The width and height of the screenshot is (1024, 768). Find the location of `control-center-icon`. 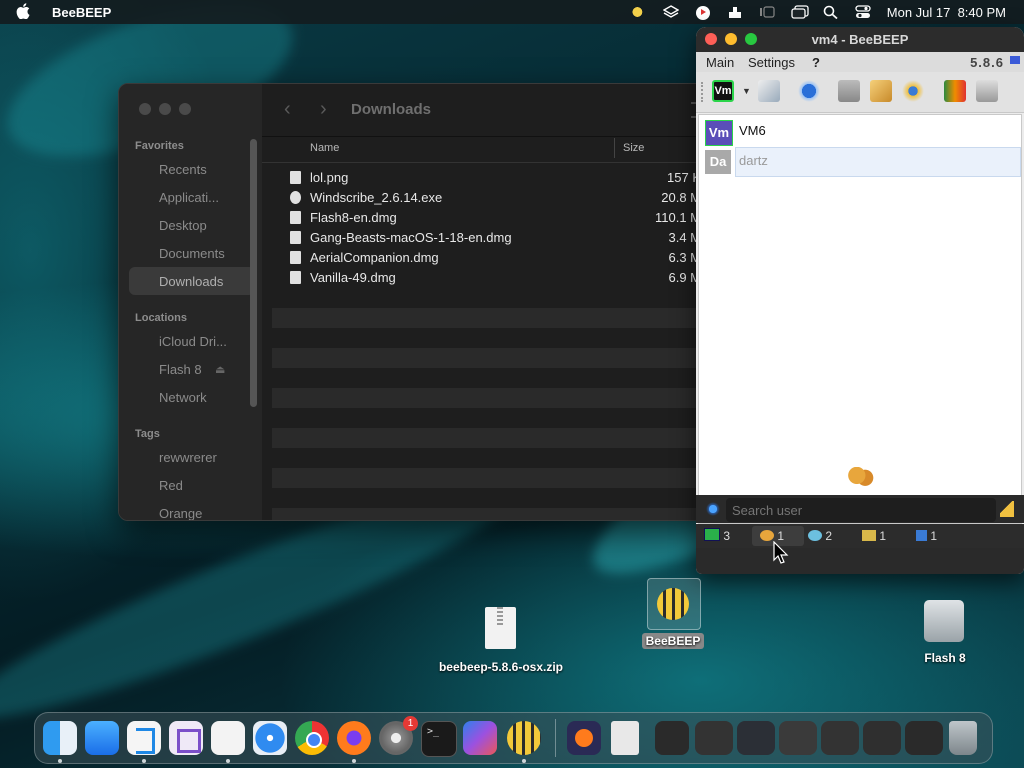

control-center-icon is located at coordinates (863, 12).